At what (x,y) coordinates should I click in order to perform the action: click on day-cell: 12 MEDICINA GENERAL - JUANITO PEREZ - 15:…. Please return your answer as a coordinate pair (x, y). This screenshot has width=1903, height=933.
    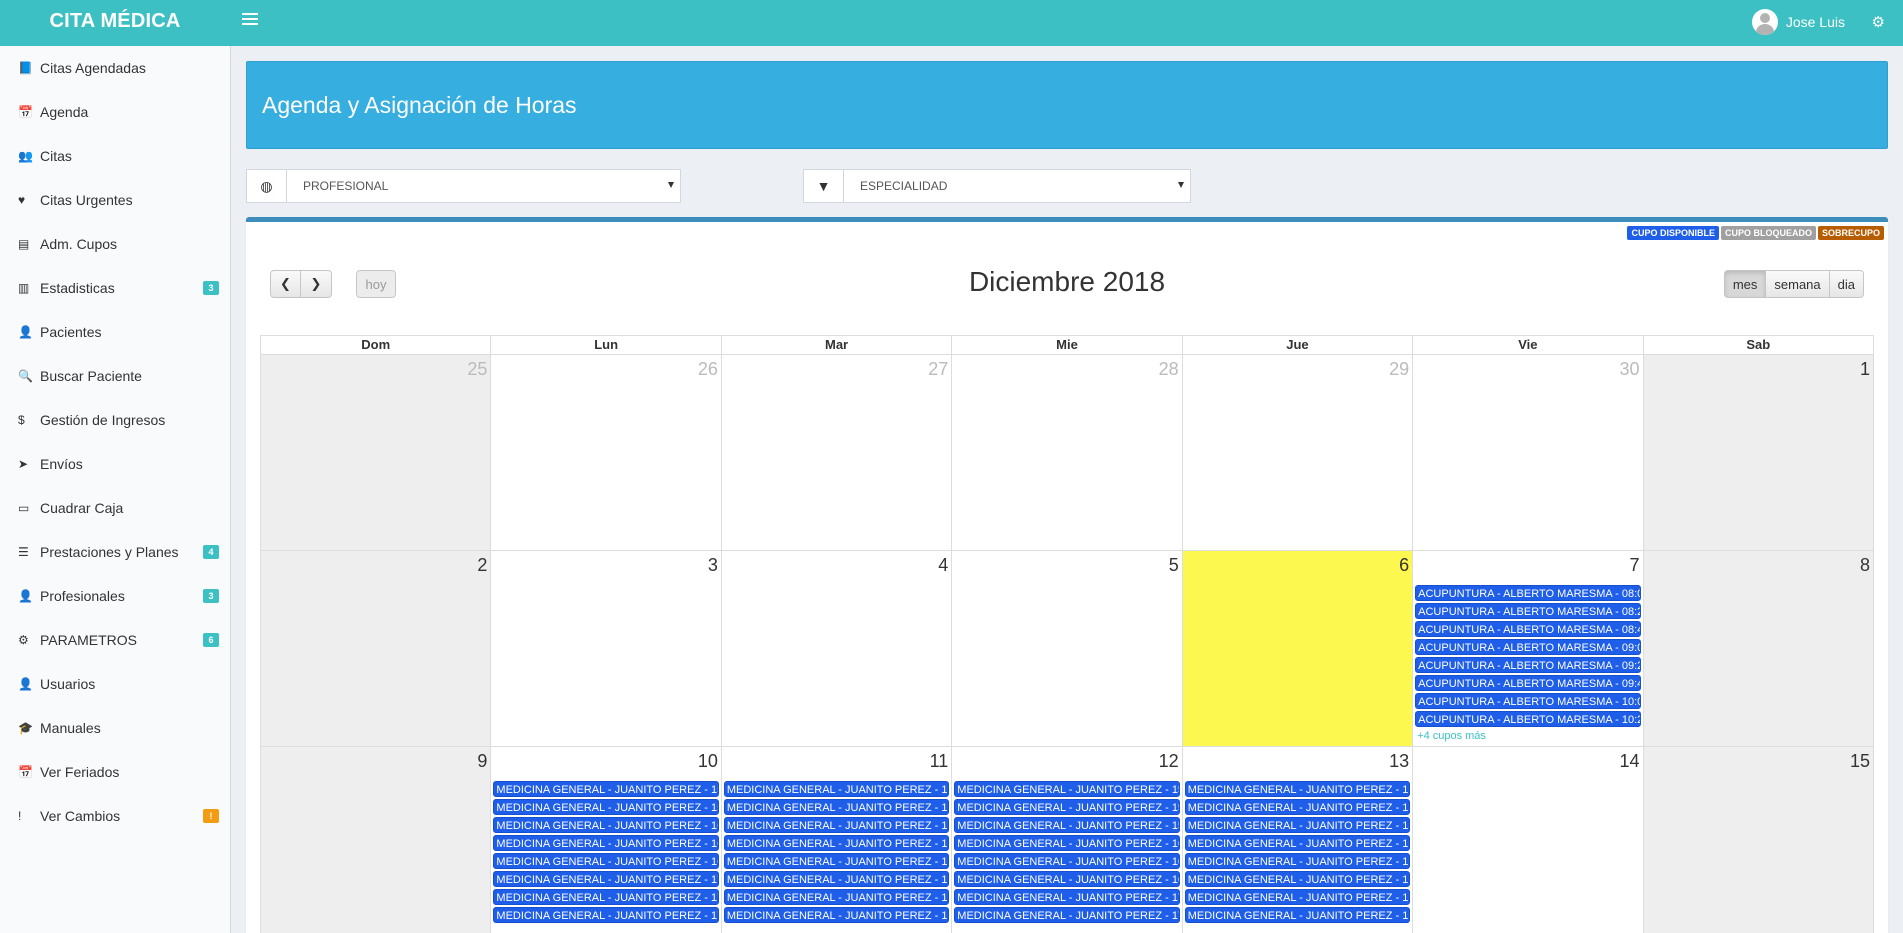
    Looking at the image, I should click on (1067, 840).